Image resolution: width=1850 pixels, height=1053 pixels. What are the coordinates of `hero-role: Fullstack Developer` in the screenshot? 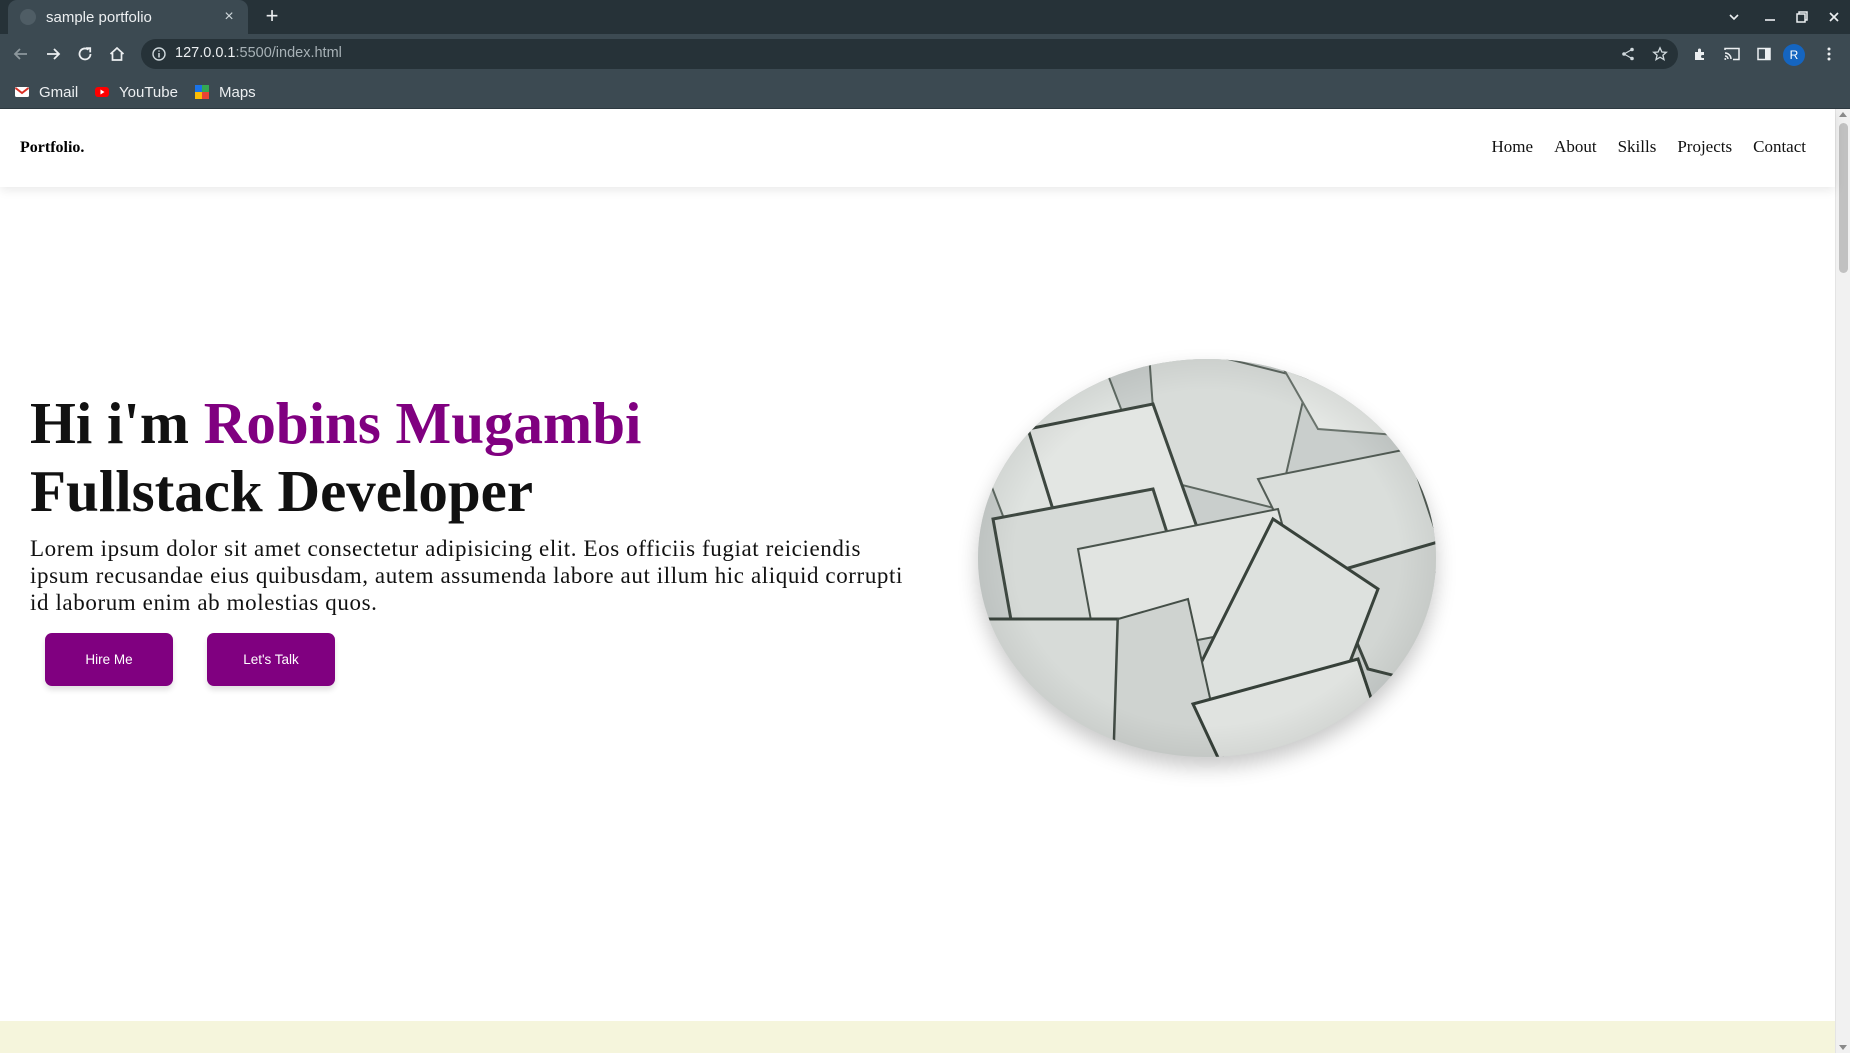 It's located at (282, 491).